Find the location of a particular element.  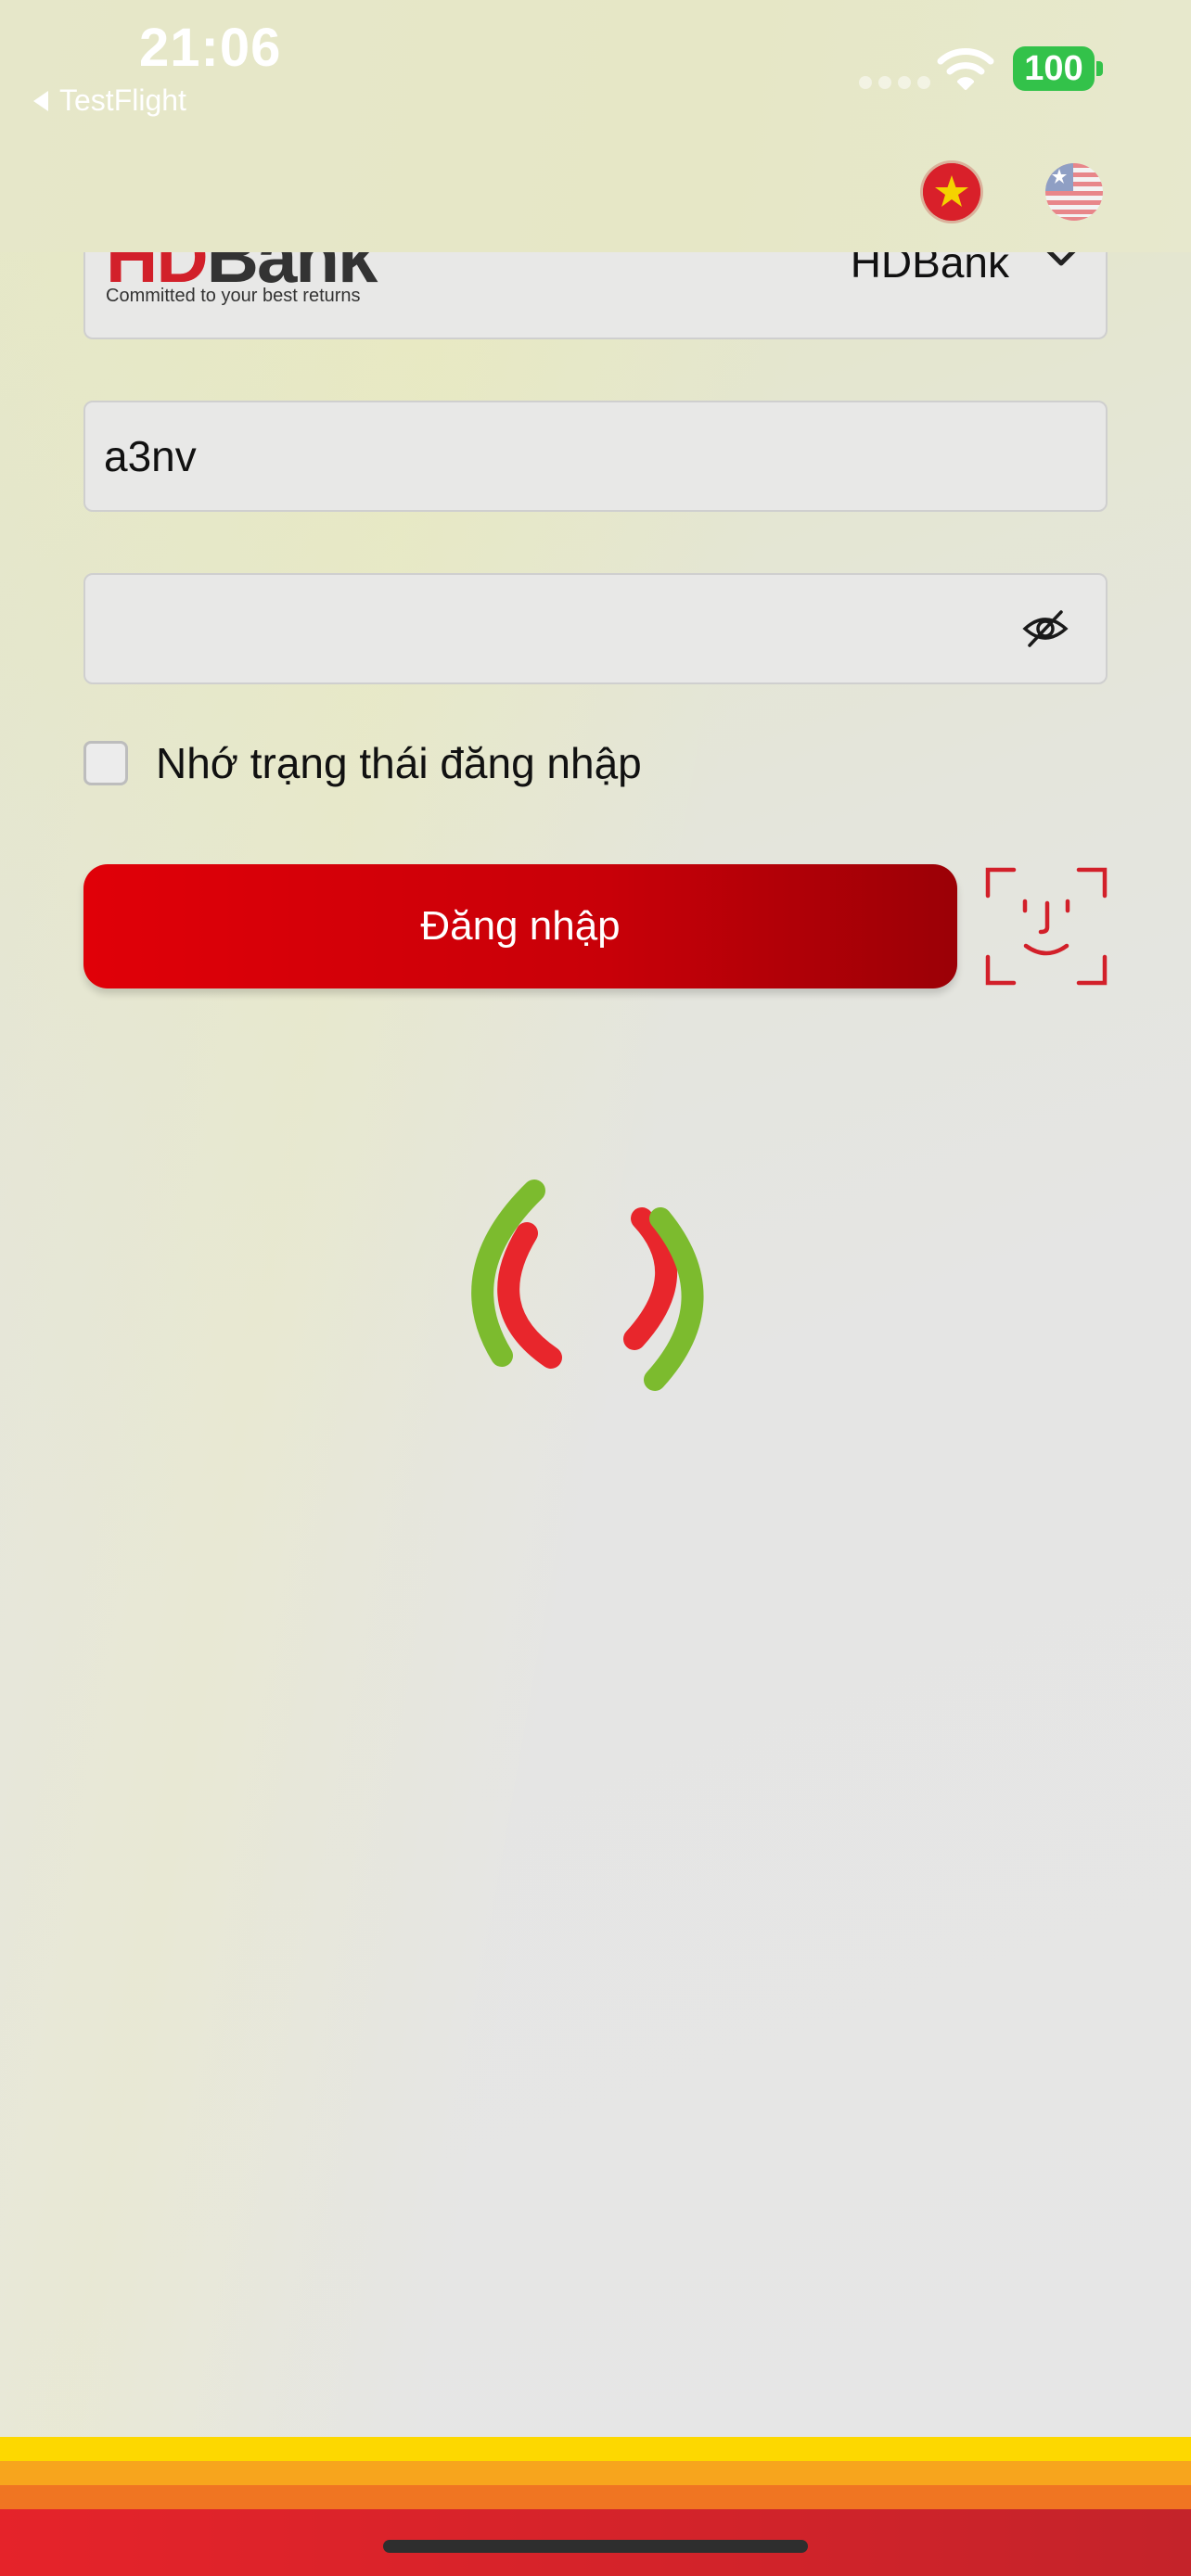

back-label: TestFlight is located at coordinates (122, 100).